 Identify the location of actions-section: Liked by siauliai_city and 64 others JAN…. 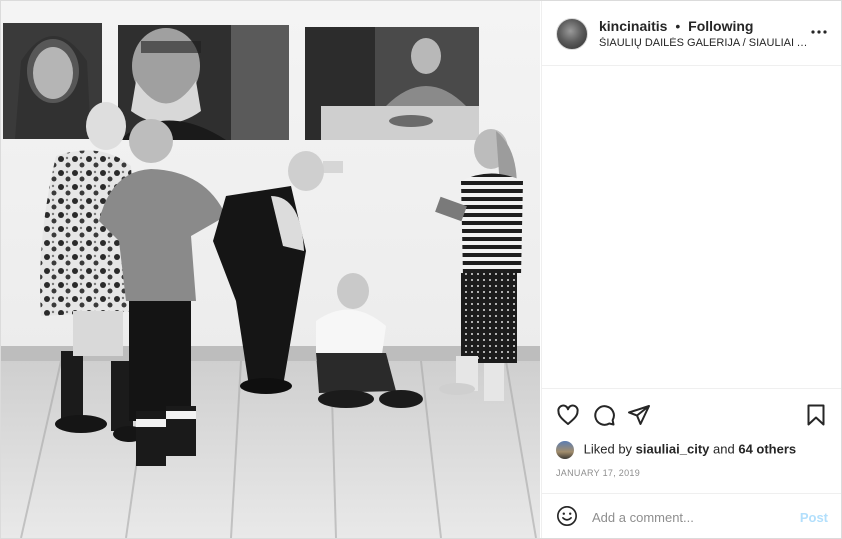
(691, 441).